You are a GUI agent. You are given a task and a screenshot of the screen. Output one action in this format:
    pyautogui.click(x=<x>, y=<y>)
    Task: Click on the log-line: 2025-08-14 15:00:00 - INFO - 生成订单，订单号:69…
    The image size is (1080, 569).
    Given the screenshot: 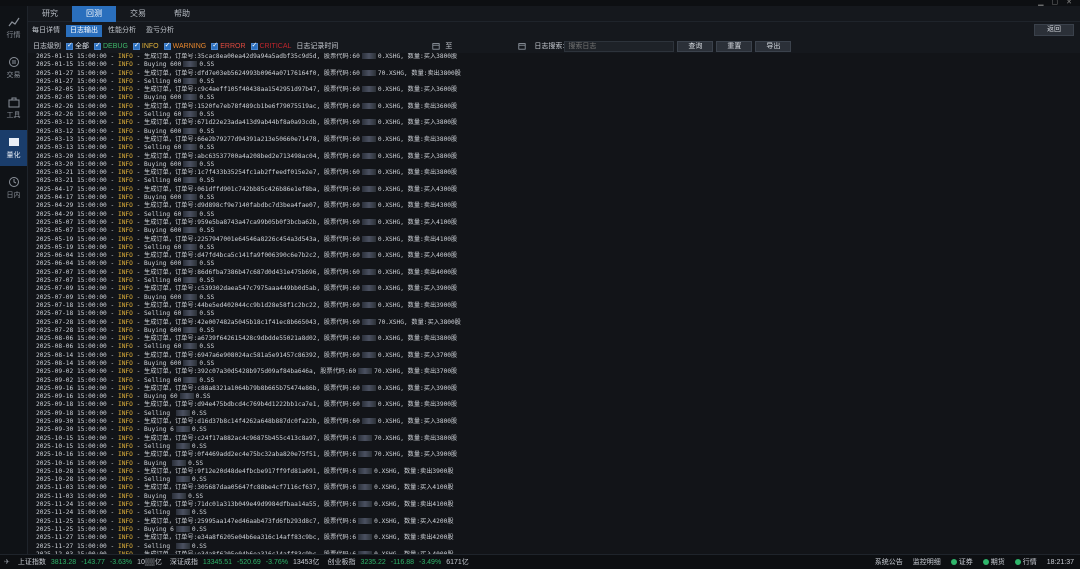 What is the action you would take?
    pyautogui.click(x=247, y=355)
    